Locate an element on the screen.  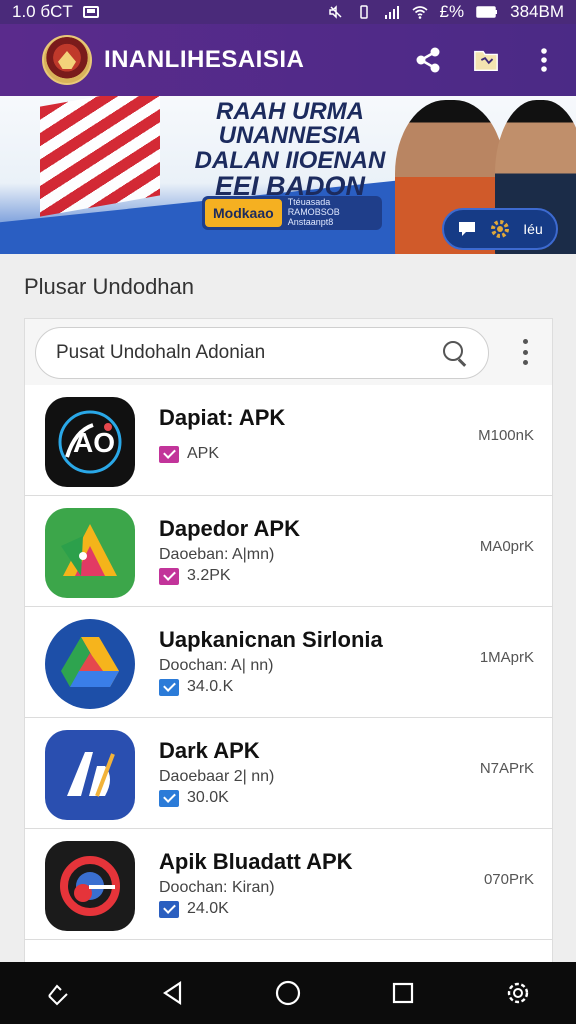
app-title: Uapkanicnan Sirlonia is located at coordinates (271, 639).